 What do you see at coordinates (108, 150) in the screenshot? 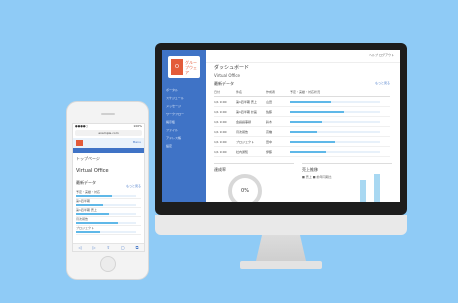
I see `mobile-nav-bar` at bounding box center [108, 150].